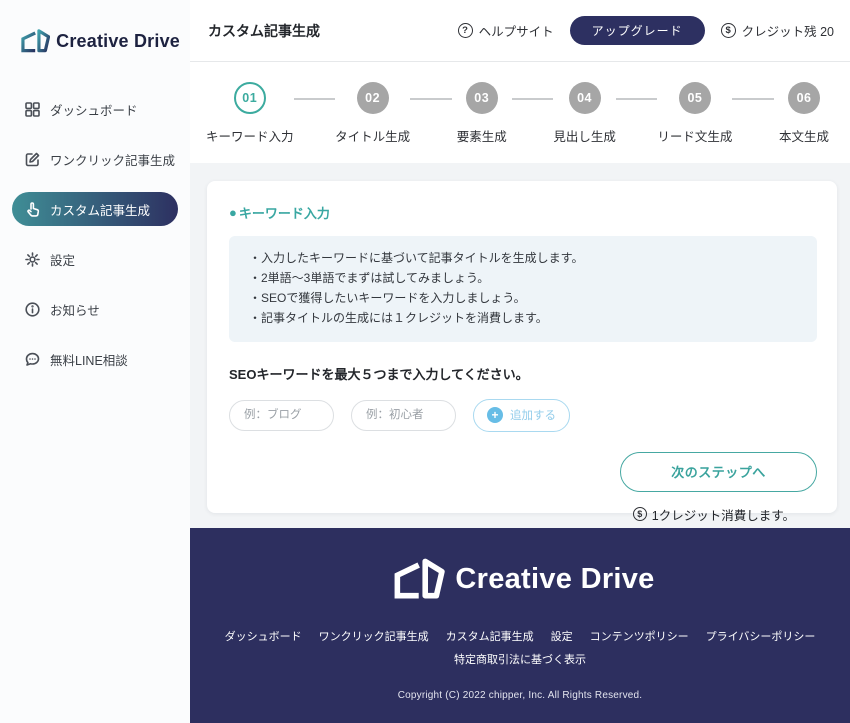  What do you see at coordinates (562, 636) in the screenshot?
I see `footer-link: 設定` at bounding box center [562, 636].